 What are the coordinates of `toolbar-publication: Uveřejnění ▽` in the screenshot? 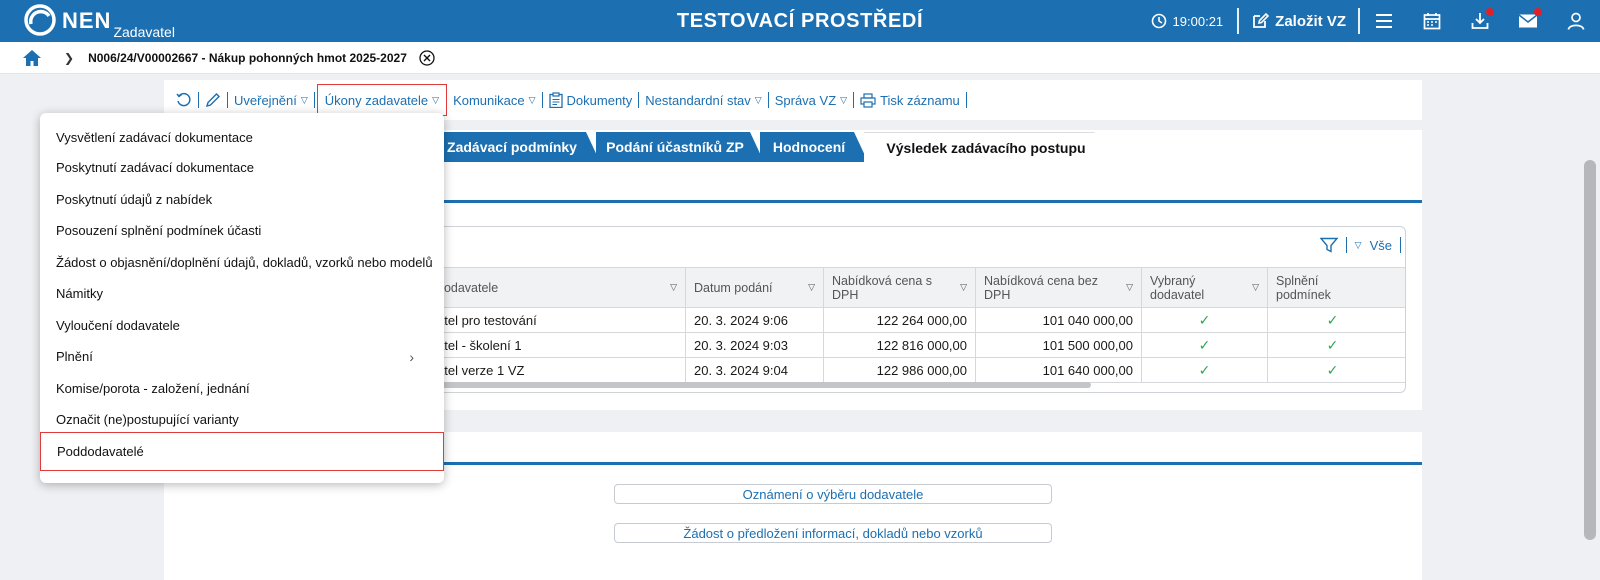 It's located at (271, 100).